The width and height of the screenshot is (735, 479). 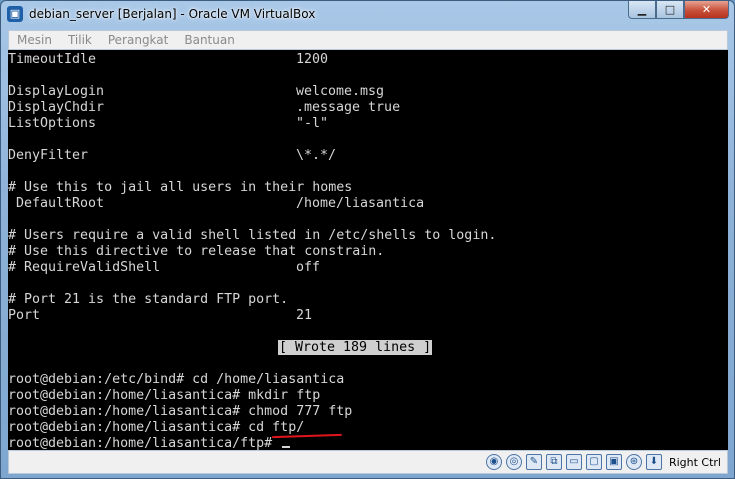 I want to click on shared-folder-icon: ▭, so click(x=573, y=462).